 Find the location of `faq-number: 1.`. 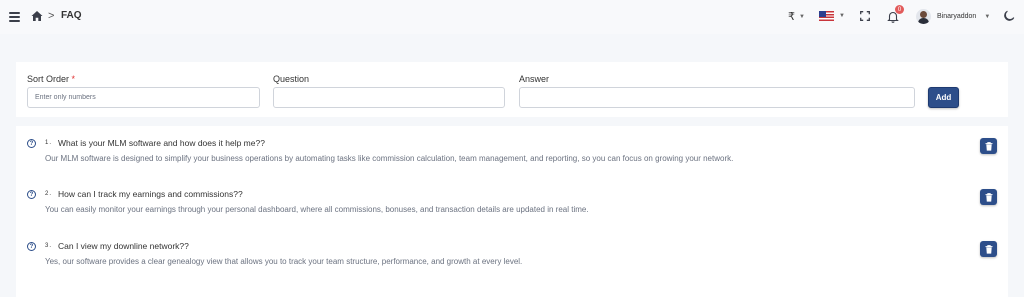

faq-number: 1. is located at coordinates (49, 143).